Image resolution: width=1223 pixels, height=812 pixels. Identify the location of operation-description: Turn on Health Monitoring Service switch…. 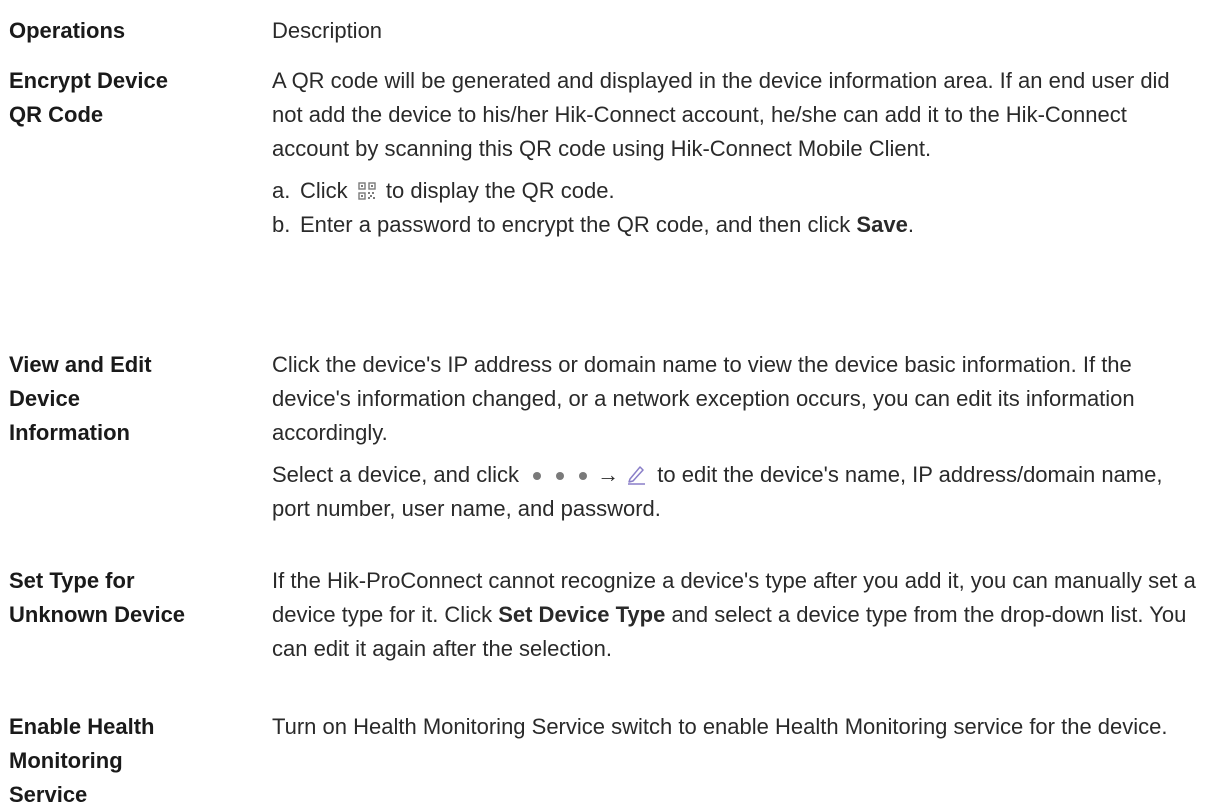
(737, 761).